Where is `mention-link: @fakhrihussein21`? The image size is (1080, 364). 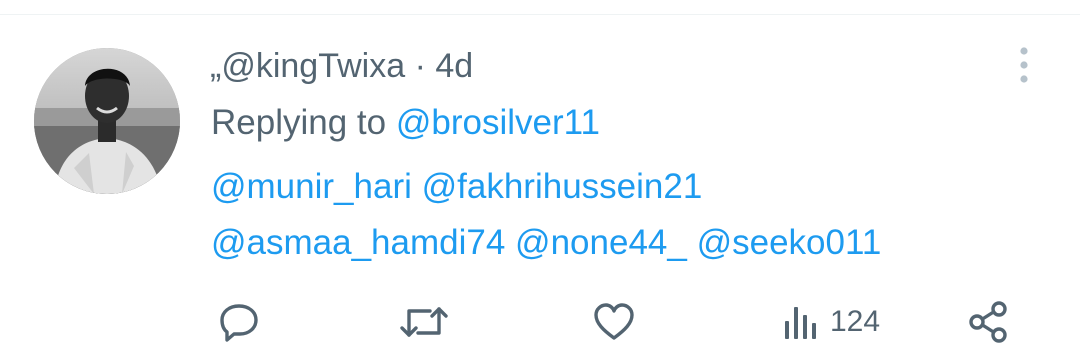
mention-link: @fakhrihussein21 is located at coordinates (562, 186).